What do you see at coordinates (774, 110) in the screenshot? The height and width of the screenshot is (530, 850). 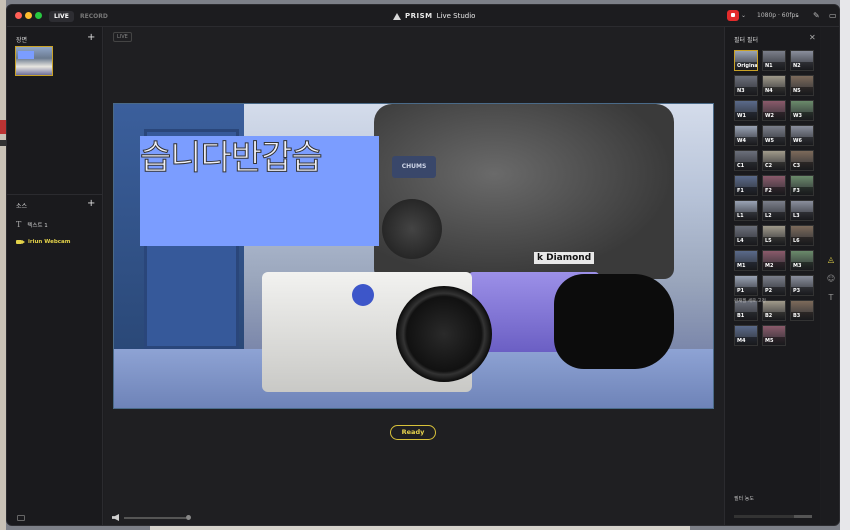 I see `filter-item: W2` at bounding box center [774, 110].